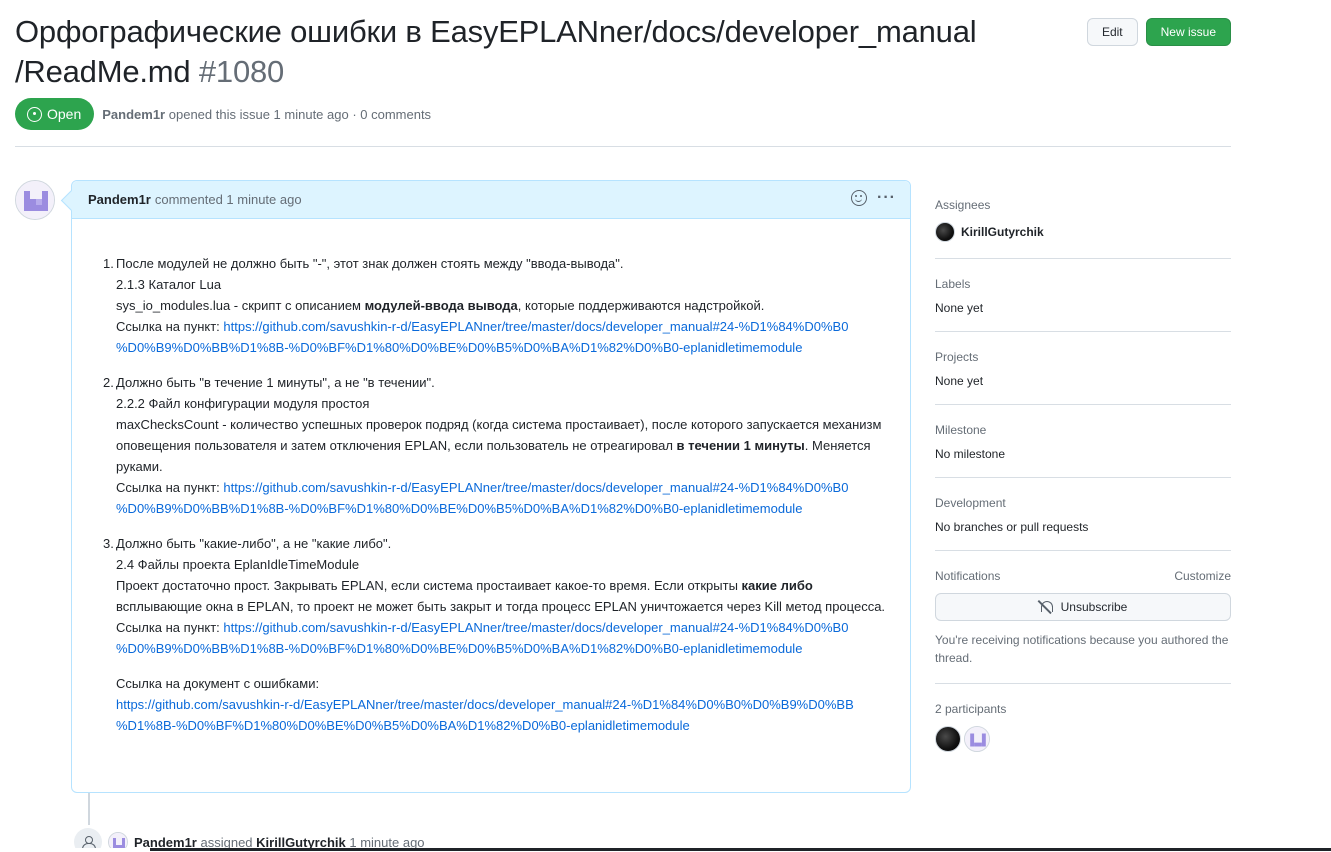 The image size is (1331, 852). I want to click on participants-list, so click(1083, 739).